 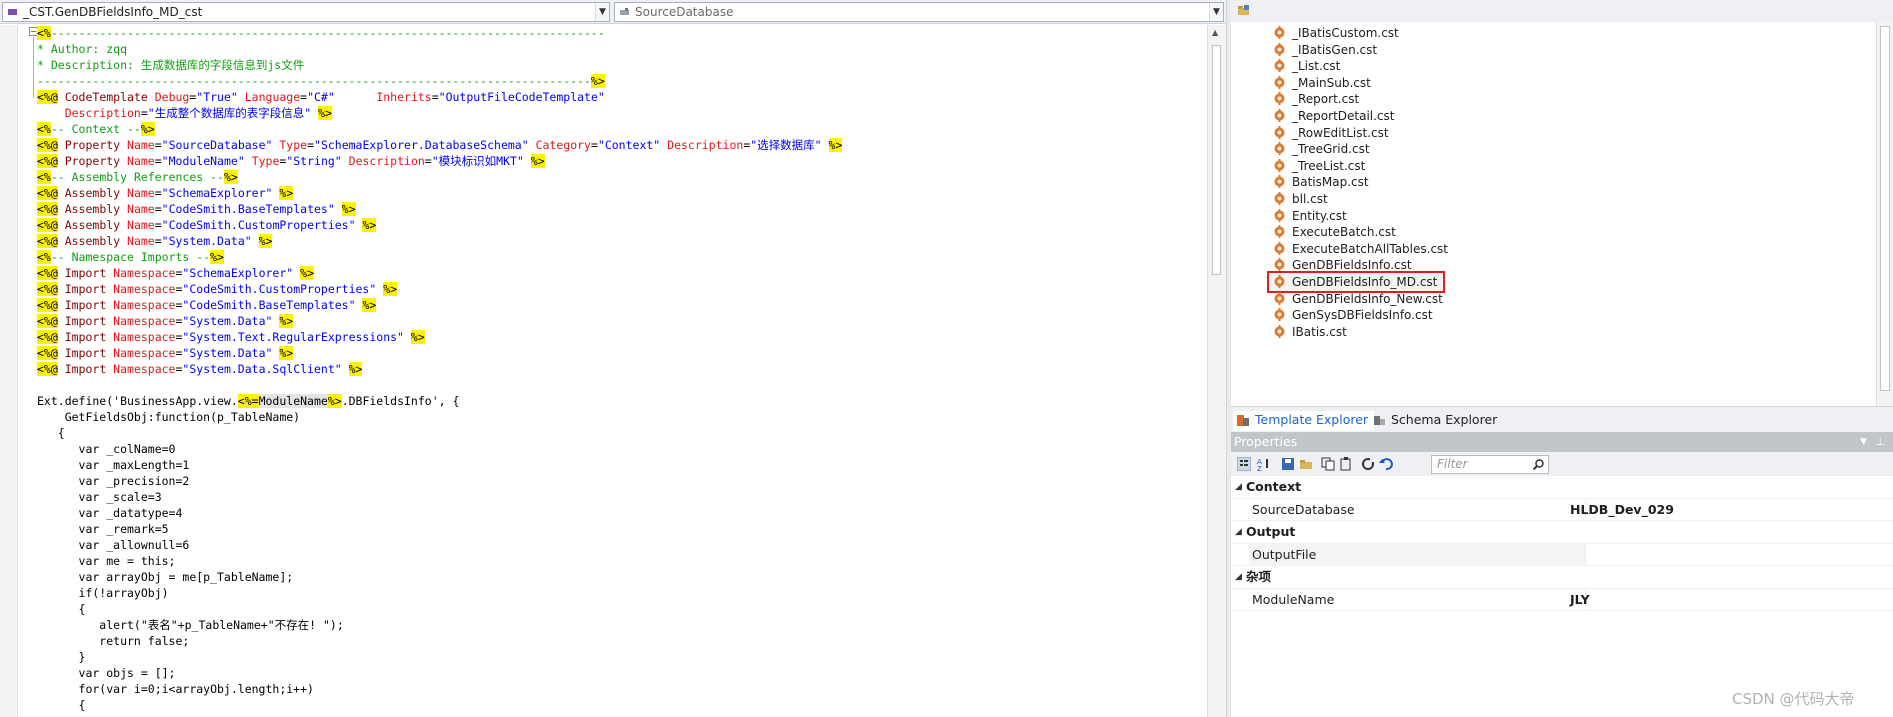 I want to click on code-line: var objs = [];, so click(x=619, y=673).